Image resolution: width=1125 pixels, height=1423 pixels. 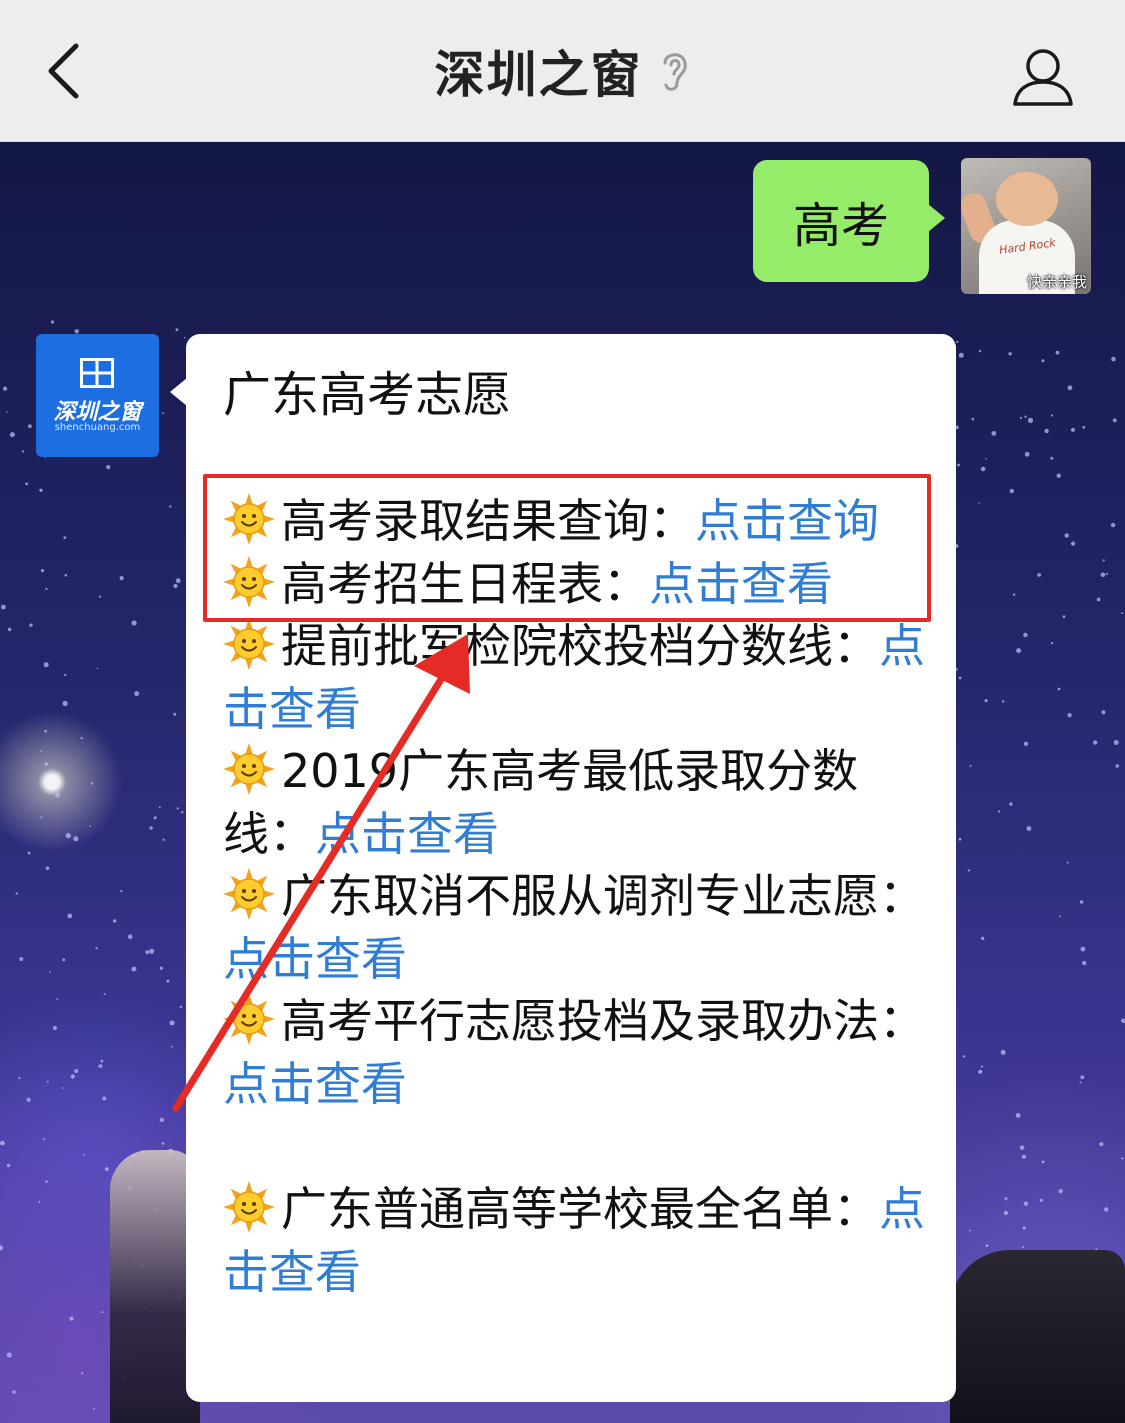 What do you see at coordinates (1026, 226) in the screenshot?
I see `user-avatar: Hard Rock 快亲亲我` at bounding box center [1026, 226].